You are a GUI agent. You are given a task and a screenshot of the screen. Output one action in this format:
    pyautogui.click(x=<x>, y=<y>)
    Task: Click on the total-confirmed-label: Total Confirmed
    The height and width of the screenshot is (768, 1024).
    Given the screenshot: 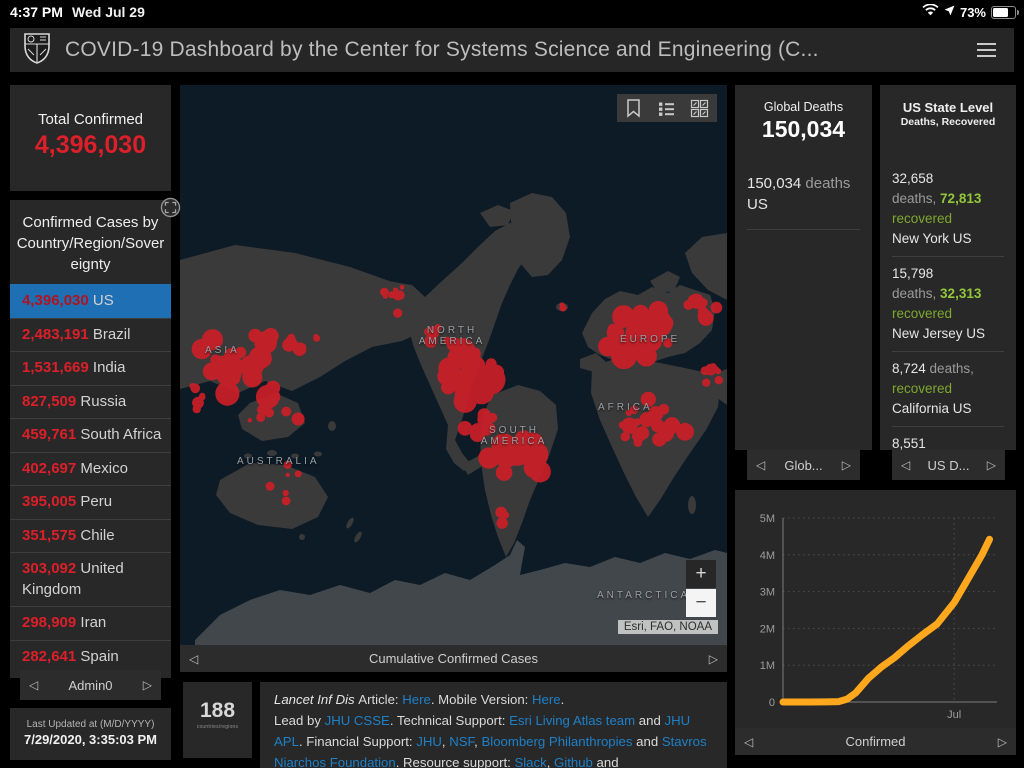 What is the action you would take?
    pyautogui.click(x=90, y=119)
    